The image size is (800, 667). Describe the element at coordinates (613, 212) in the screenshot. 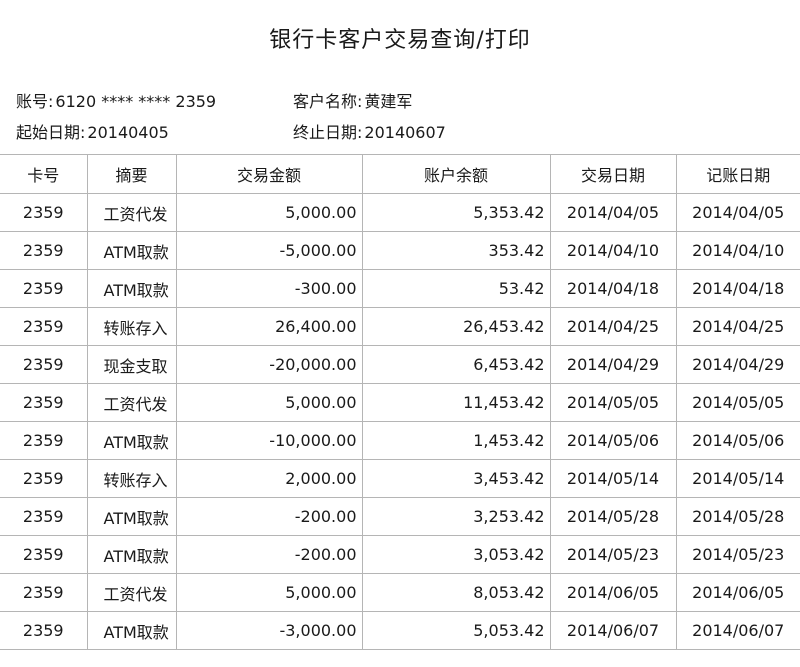

I see `cell-transaction-date: 2014/04/05` at that location.